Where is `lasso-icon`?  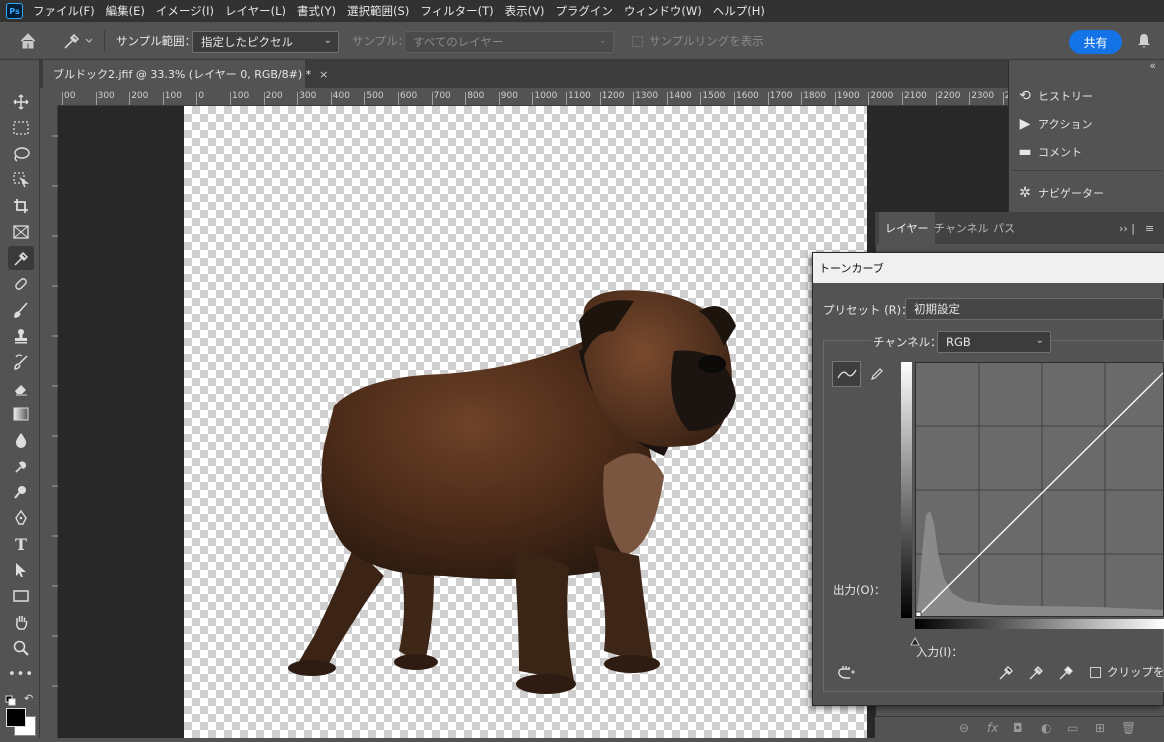 lasso-icon is located at coordinates (21, 154).